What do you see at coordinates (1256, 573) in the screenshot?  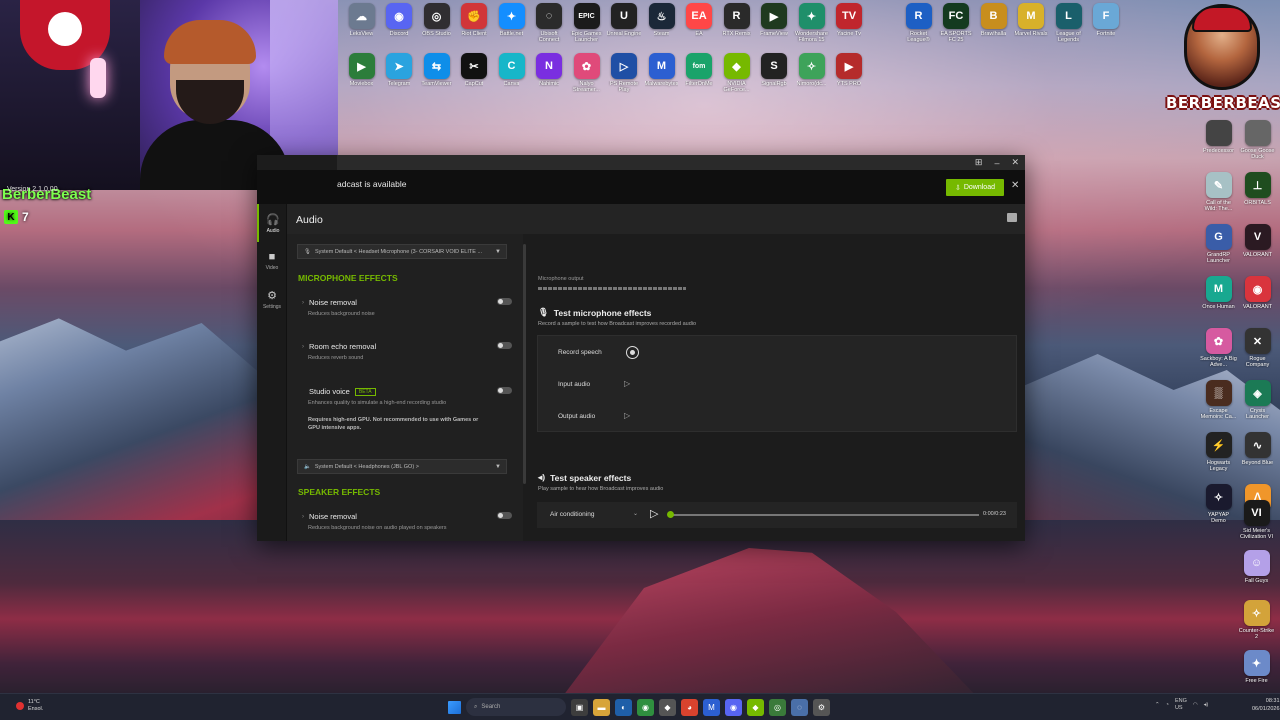 I see `desktop-shortcut: ☺ Fall Guys` at bounding box center [1256, 573].